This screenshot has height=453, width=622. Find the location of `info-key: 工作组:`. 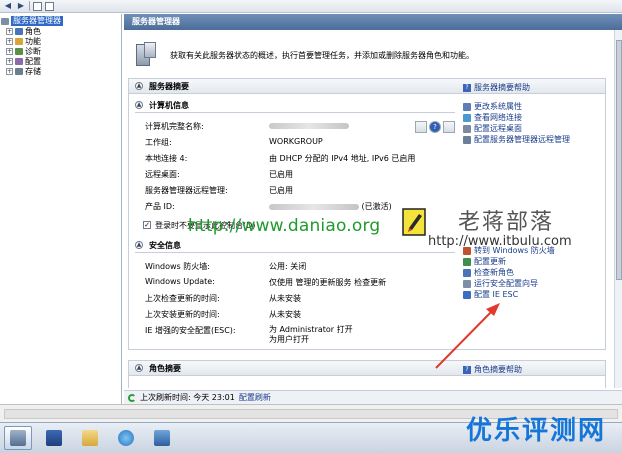

info-key: 工作组: is located at coordinates (158, 142).